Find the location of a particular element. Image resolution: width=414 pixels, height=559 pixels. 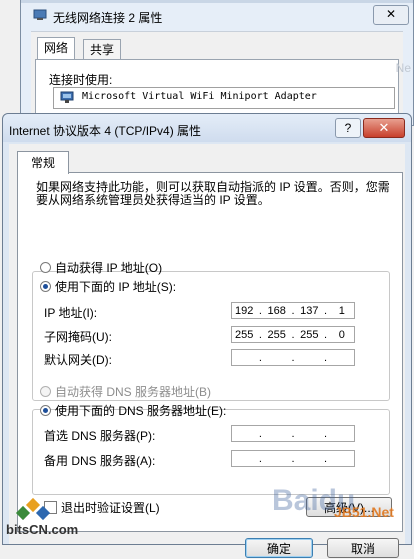

subnet-octet-3: 255 is located at coordinates (309, 334).